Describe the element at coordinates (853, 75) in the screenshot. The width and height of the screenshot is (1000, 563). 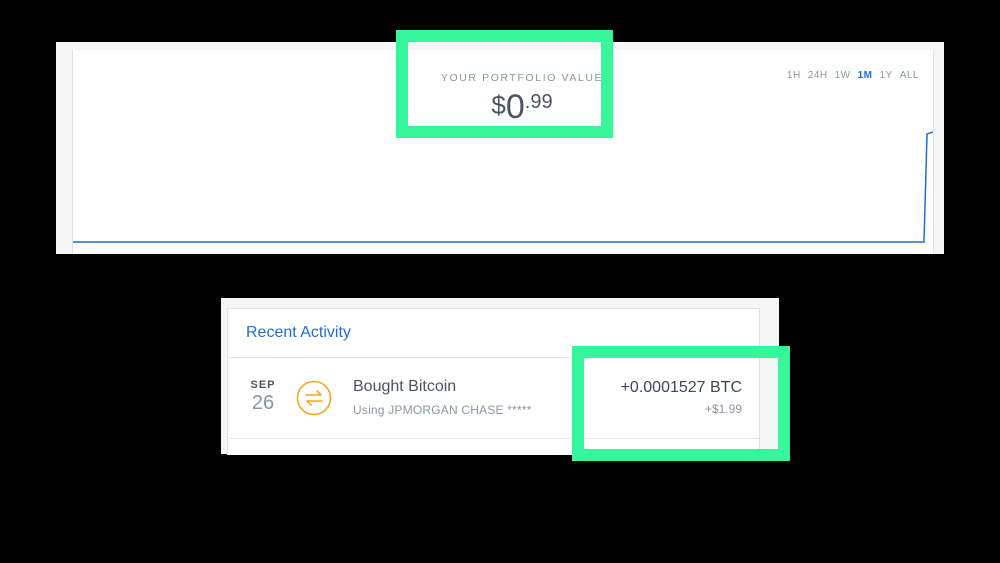
I see `time-range-tabs: 1H 24H 1W 1M 1Y ALL` at that location.